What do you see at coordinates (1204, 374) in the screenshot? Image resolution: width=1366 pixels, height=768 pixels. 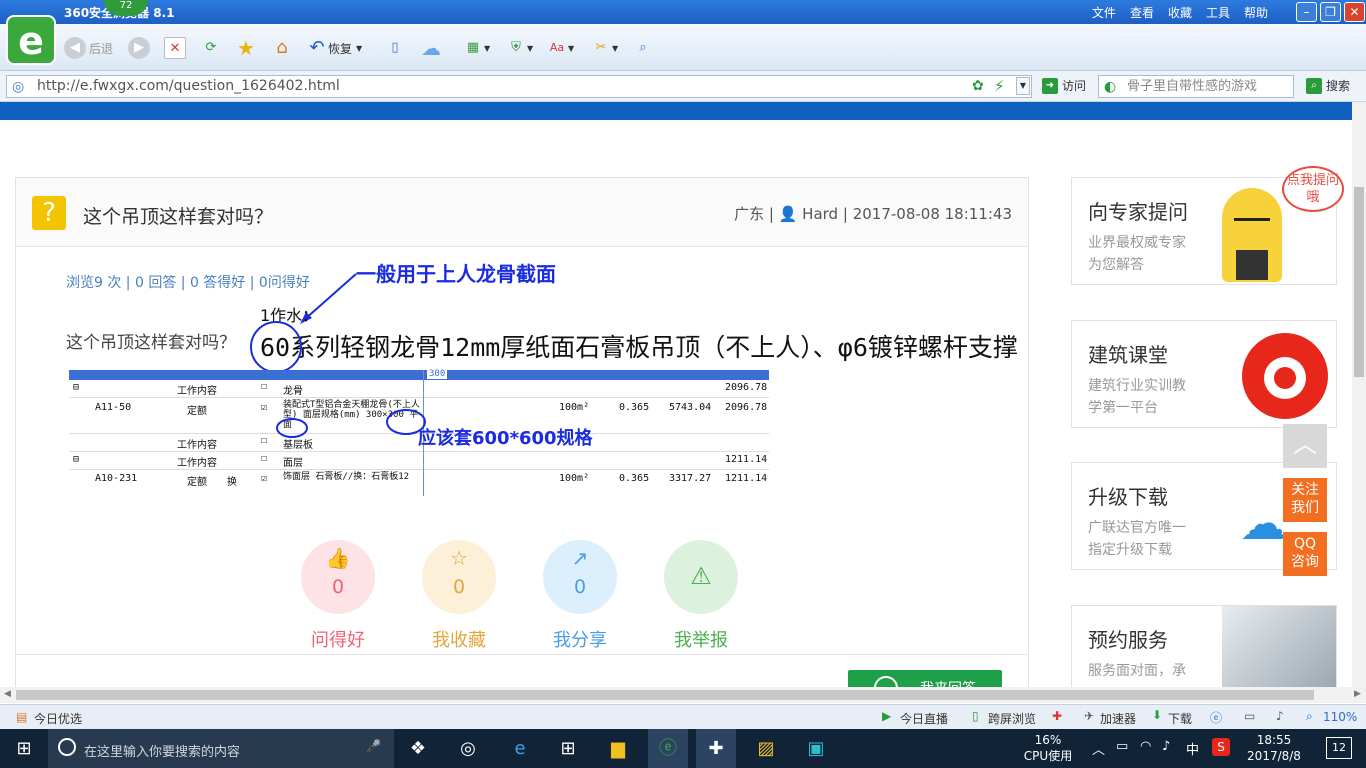 I see `sidebar-construction-class: 建筑课堂 建筑行业实训教 学第一平台` at bounding box center [1204, 374].